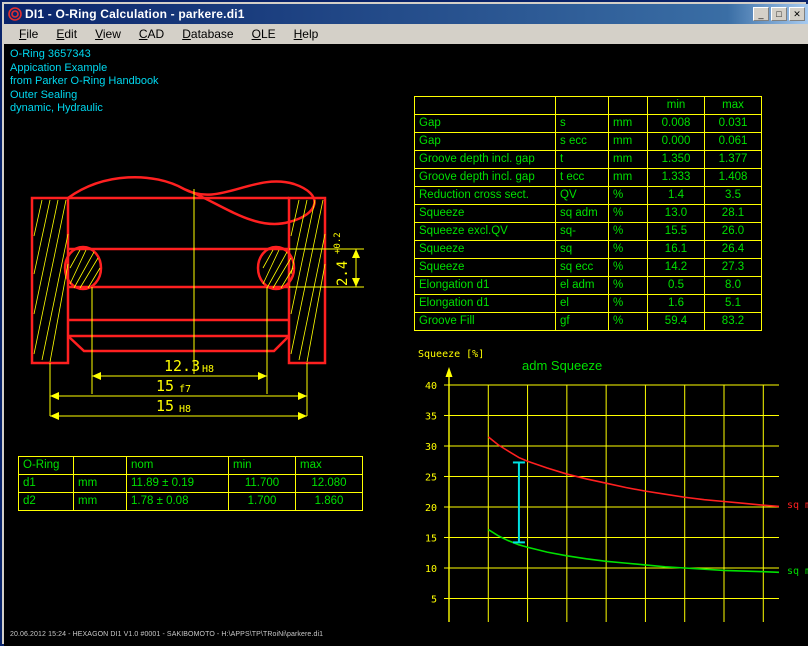 The width and height of the screenshot is (808, 646). Describe the element at coordinates (46, 465) in the screenshot. I see `oring-header-0: O-Ring` at that location.